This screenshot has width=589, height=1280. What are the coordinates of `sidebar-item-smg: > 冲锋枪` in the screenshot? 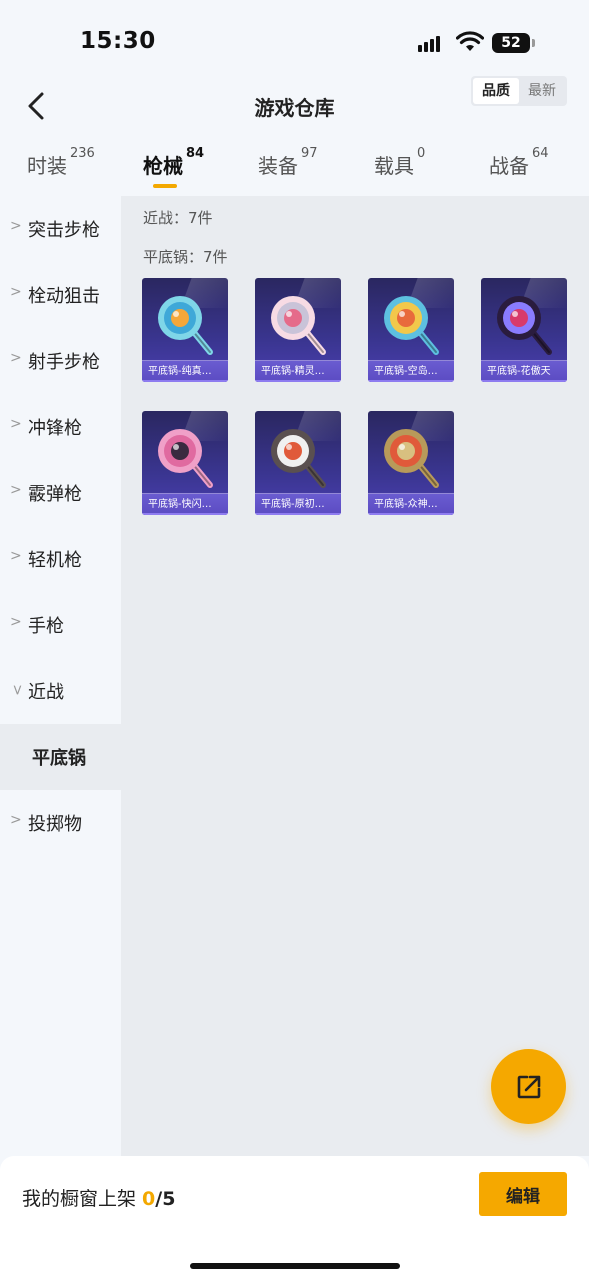 It's located at (60, 427).